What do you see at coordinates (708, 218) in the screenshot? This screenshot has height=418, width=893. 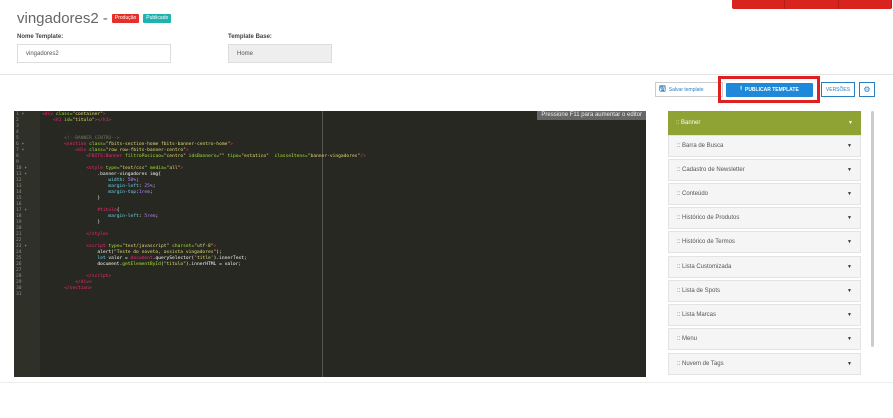 I see `sidebar-item-label: :: Histórico de Produtos` at bounding box center [708, 218].